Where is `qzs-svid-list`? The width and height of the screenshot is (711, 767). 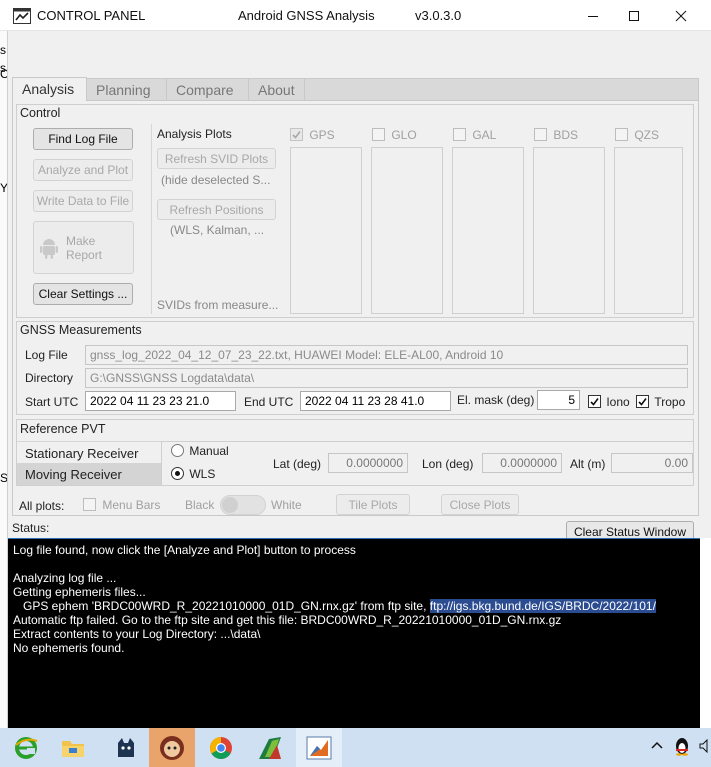 qzs-svid-list is located at coordinates (648, 230).